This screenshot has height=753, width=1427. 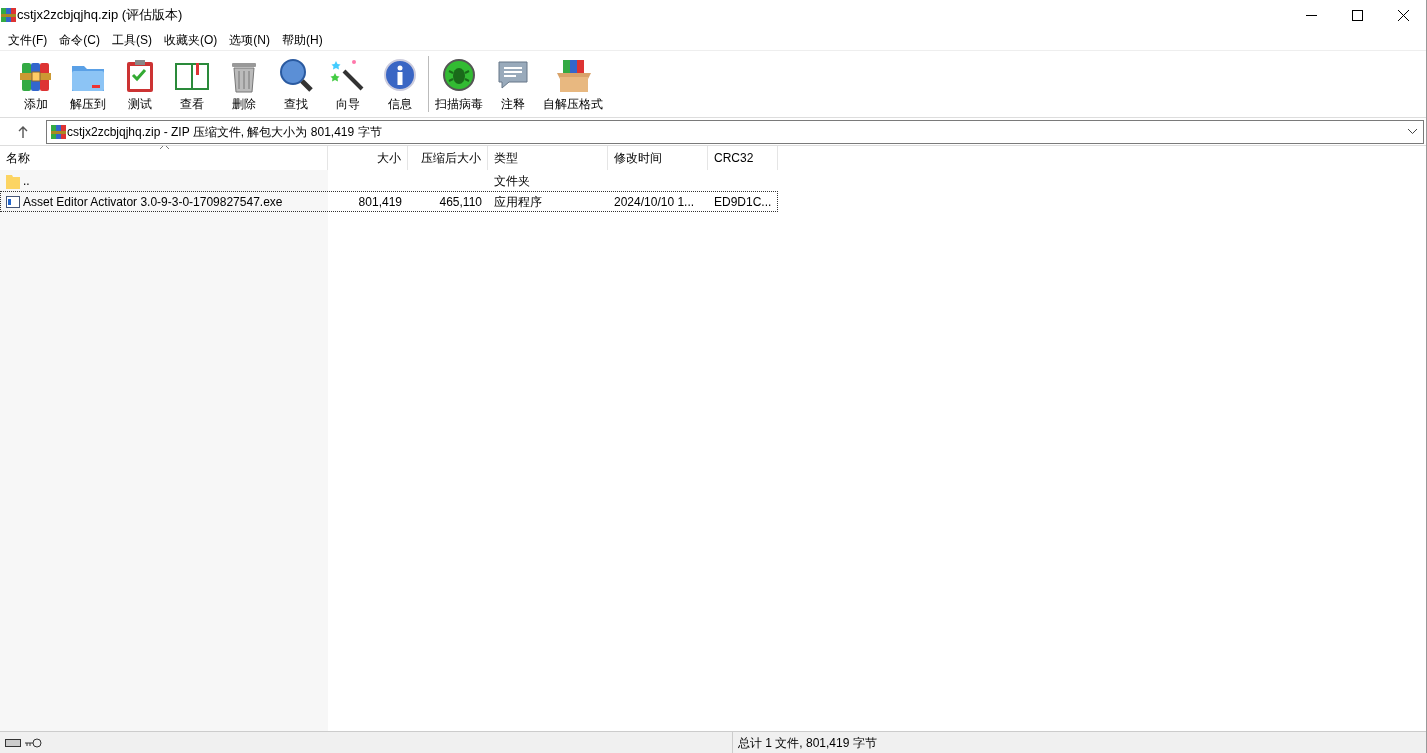 I want to click on menu-item: 帮助(H), so click(x=302, y=40).